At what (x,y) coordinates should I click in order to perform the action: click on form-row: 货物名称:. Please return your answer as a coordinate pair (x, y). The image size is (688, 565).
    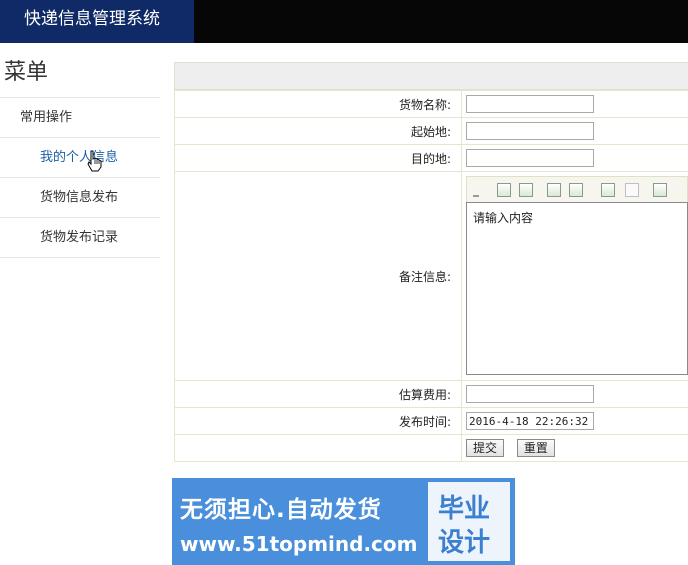
    Looking at the image, I should click on (431, 104).